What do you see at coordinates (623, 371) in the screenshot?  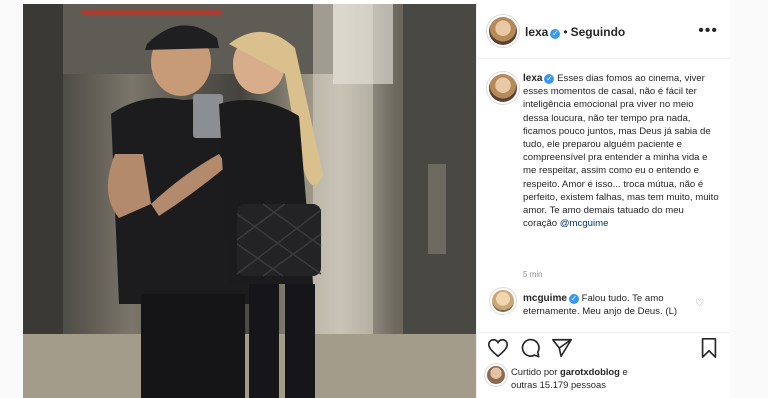 I see `likes-middle: e` at bounding box center [623, 371].